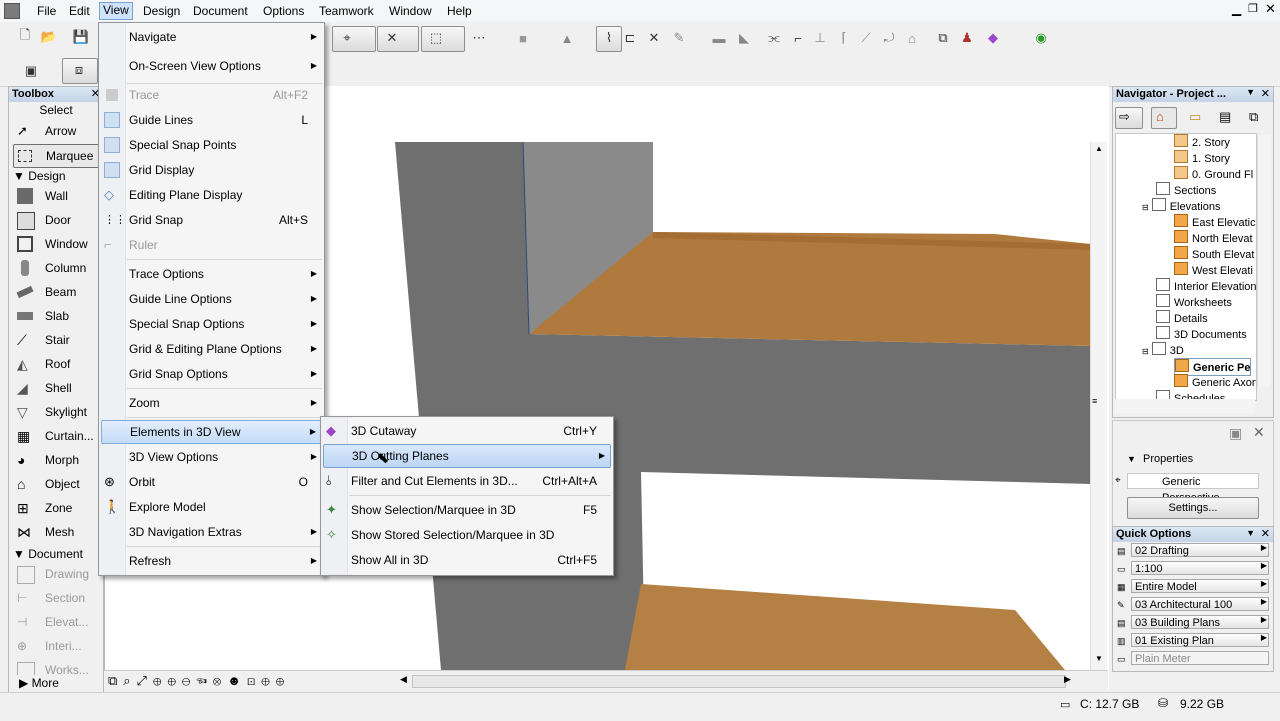 The width and height of the screenshot is (1280, 721). I want to click on menu-window: Window, so click(410, 11).